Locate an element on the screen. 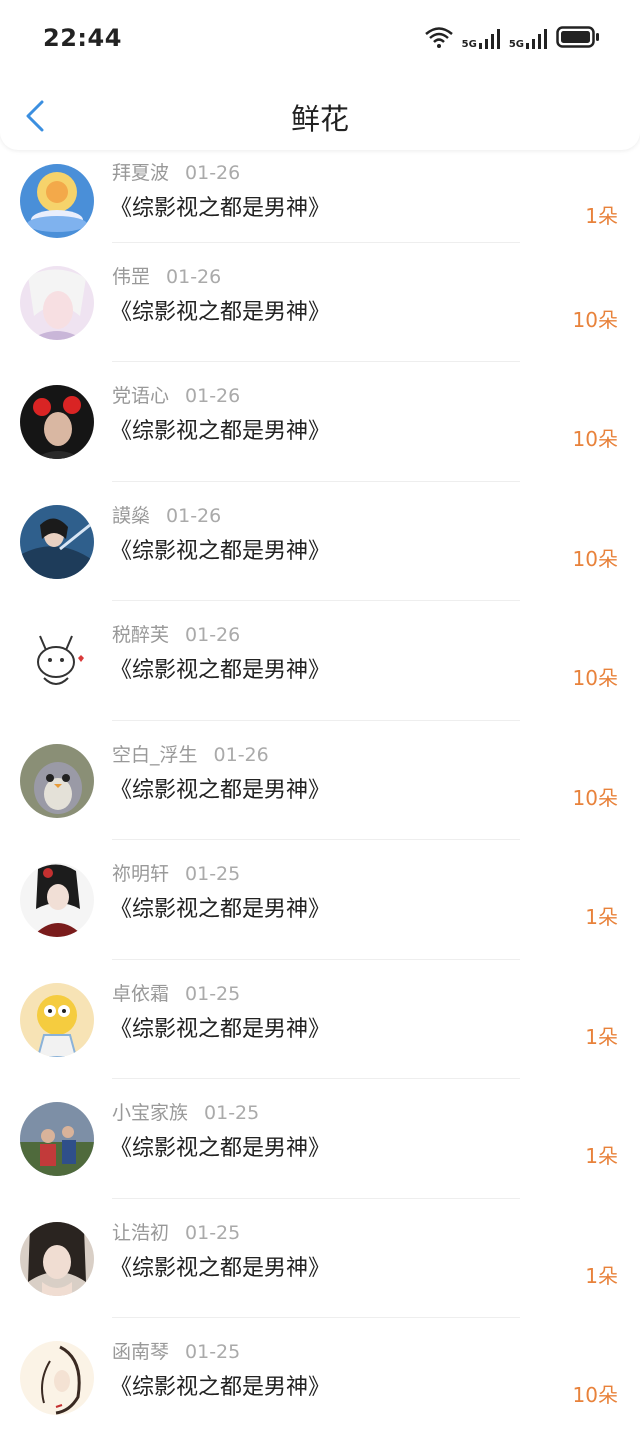 The image size is (640, 1437). list-item: 卓依霜 01-25 《综影视之都是男神》 1朵 is located at coordinates (320, 1019).